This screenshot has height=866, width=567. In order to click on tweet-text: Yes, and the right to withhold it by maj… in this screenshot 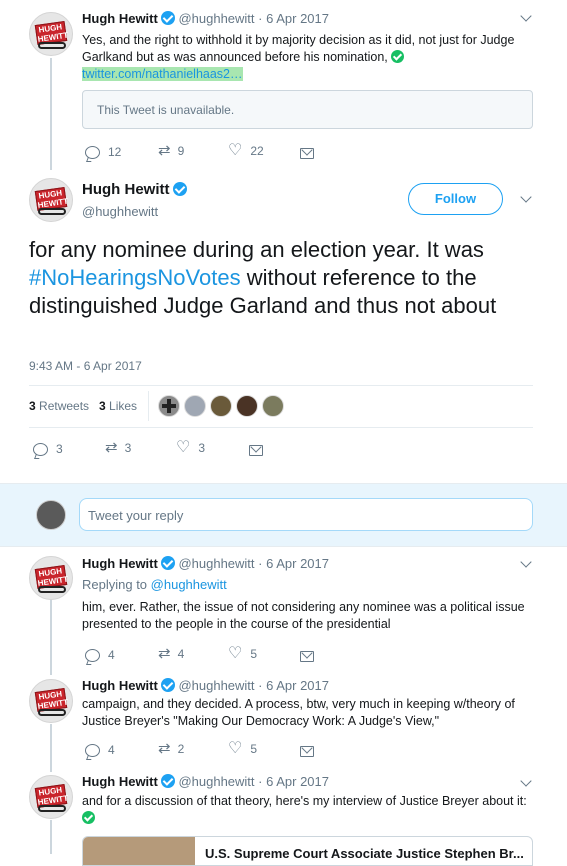, I will do `click(298, 57)`.